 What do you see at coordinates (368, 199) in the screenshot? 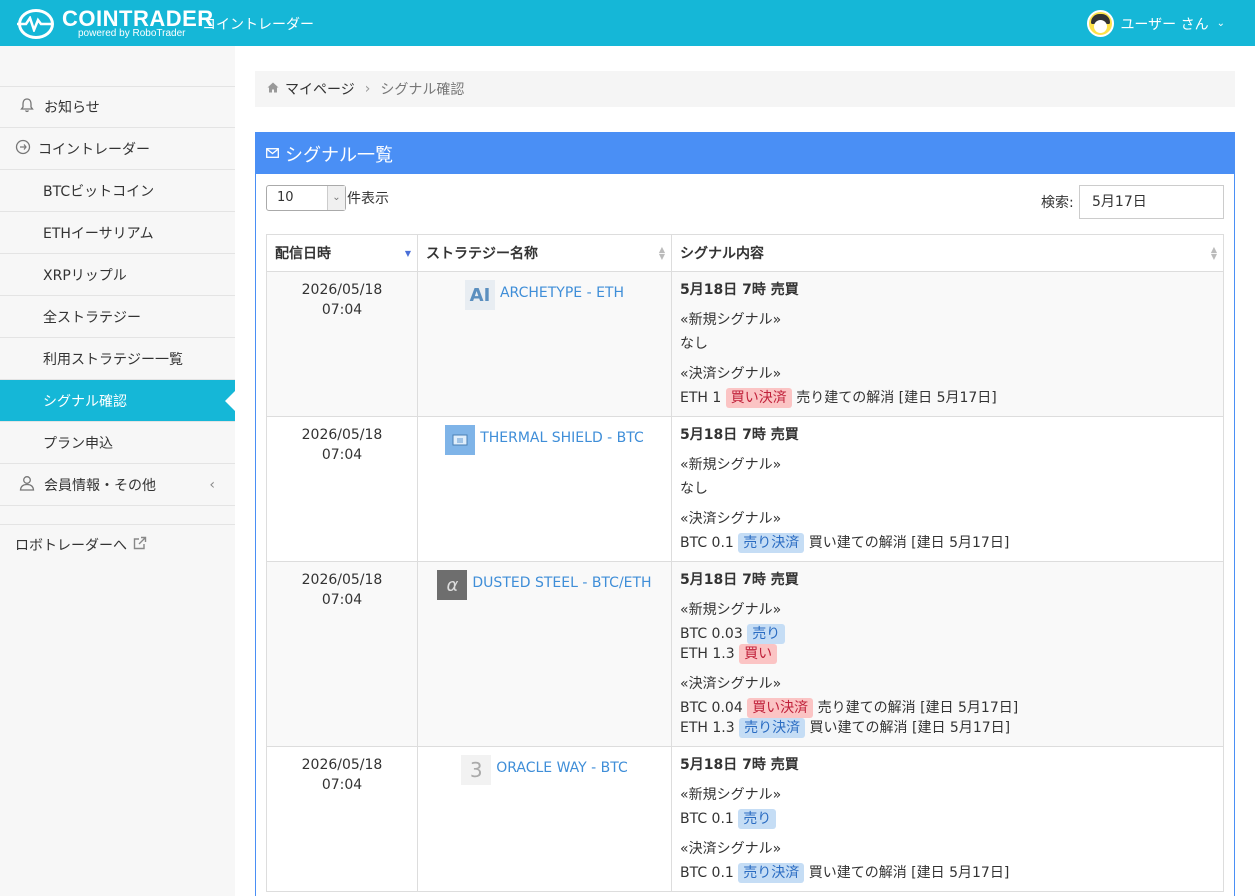
I see `page-length-label: 件表示` at bounding box center [368, 199].